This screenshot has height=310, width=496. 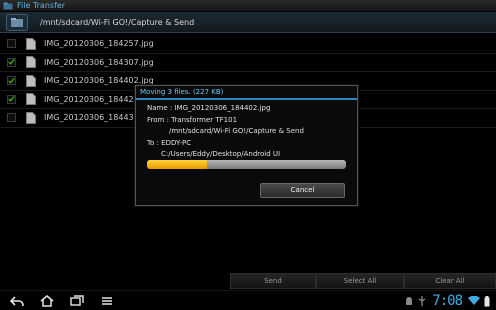 What do you see at coordinates (169, 142) in the screenshot?
I see `transfer-destination: To : EDDY-PC` at bounding box center [169, 142].